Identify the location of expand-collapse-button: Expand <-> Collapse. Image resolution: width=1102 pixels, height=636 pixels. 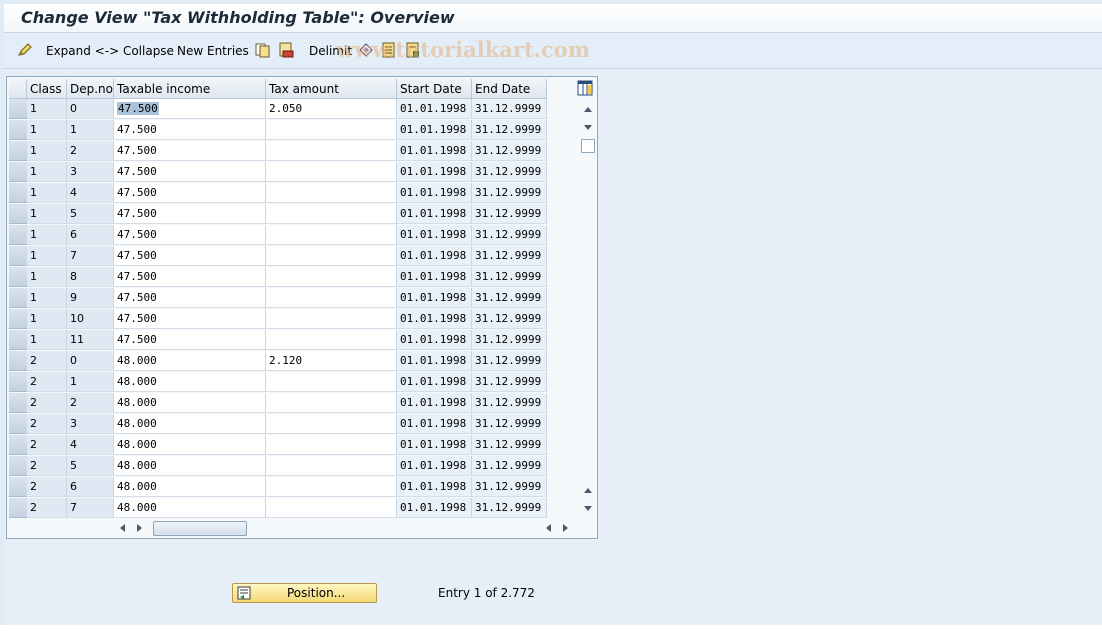
(110, 51).